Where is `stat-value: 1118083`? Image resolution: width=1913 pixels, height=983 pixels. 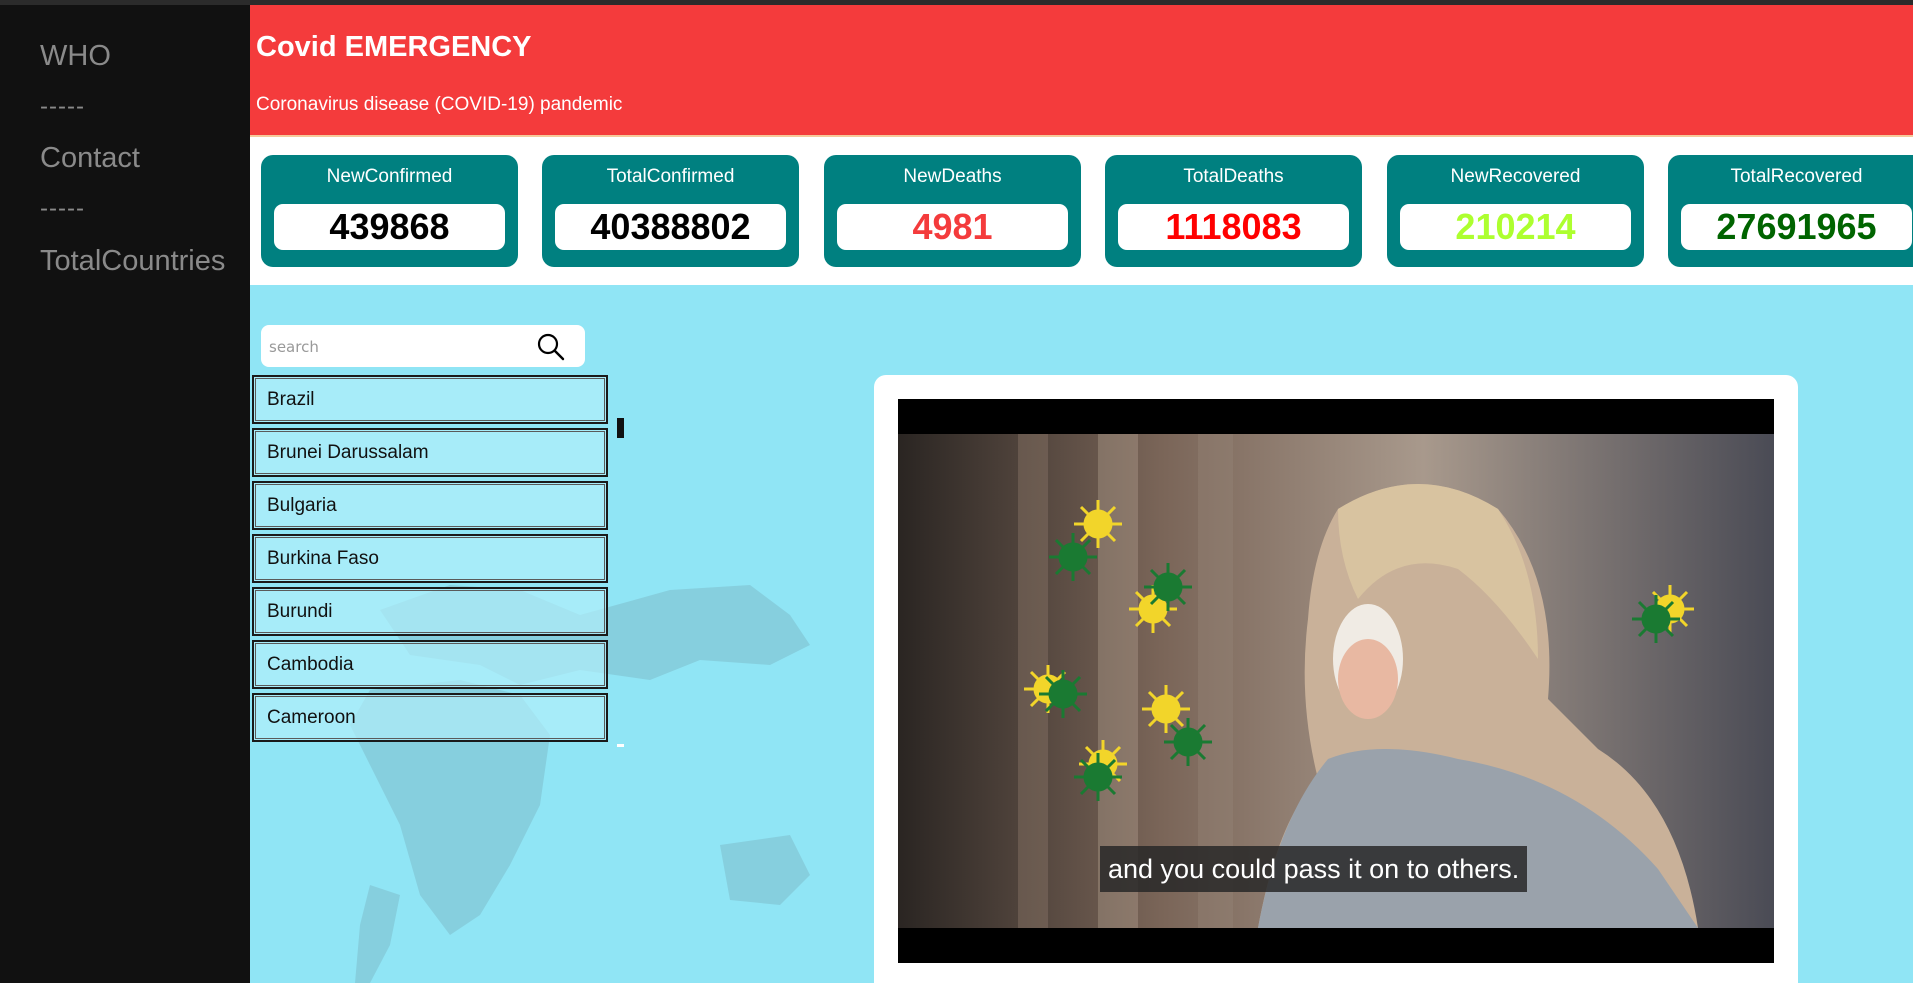
stat-value: 1118083 is located at coordinates (1233, 227).